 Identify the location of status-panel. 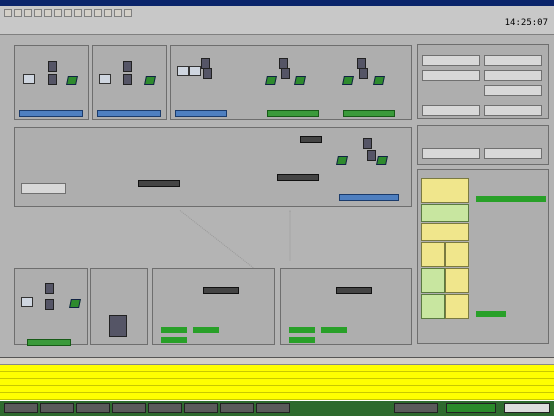
(483, 256).